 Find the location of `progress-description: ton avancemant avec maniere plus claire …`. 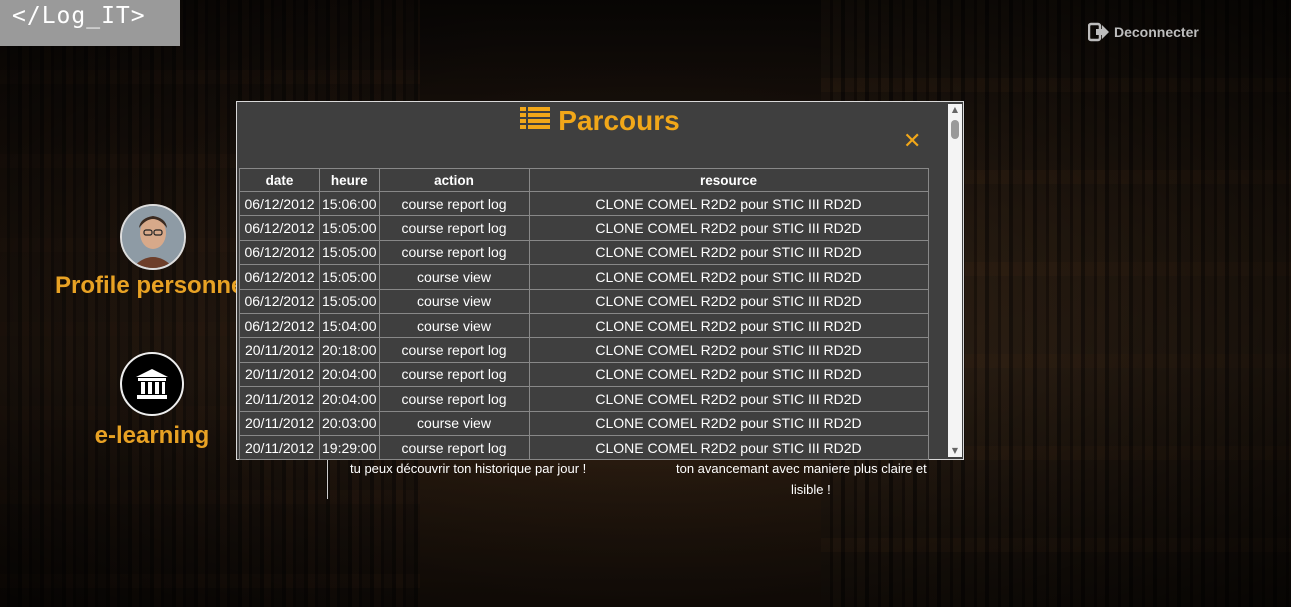

progress-description: ton avancemant avec maniere plus claire … is located at coordinates (821, 479).